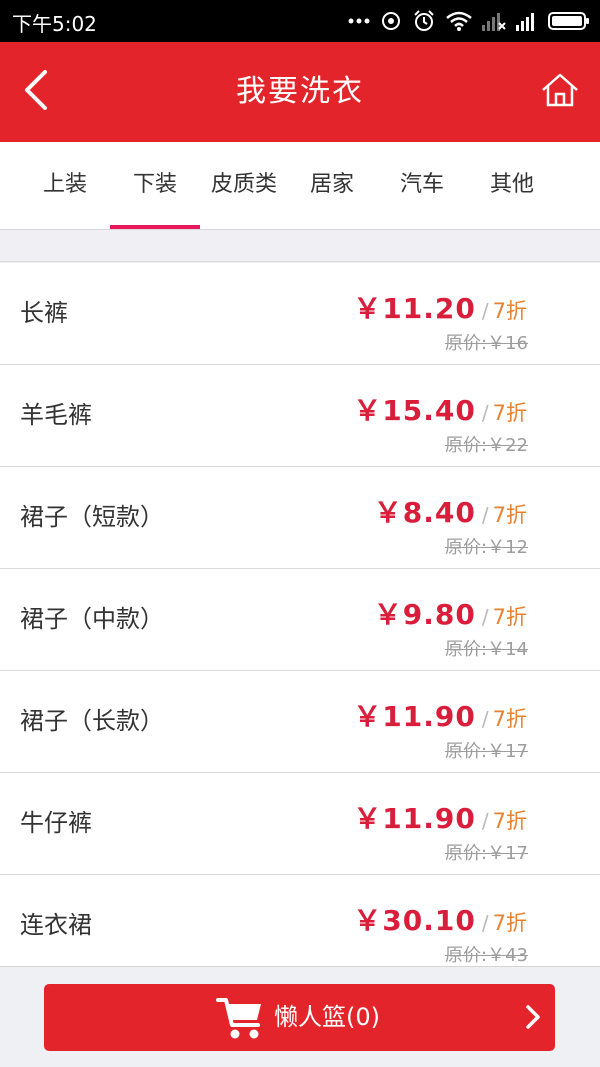 This screenshot has height=1067, width=600. Describe the element at coordinates (527, 21) in the screenshot. I see `signal-icon` at that location.